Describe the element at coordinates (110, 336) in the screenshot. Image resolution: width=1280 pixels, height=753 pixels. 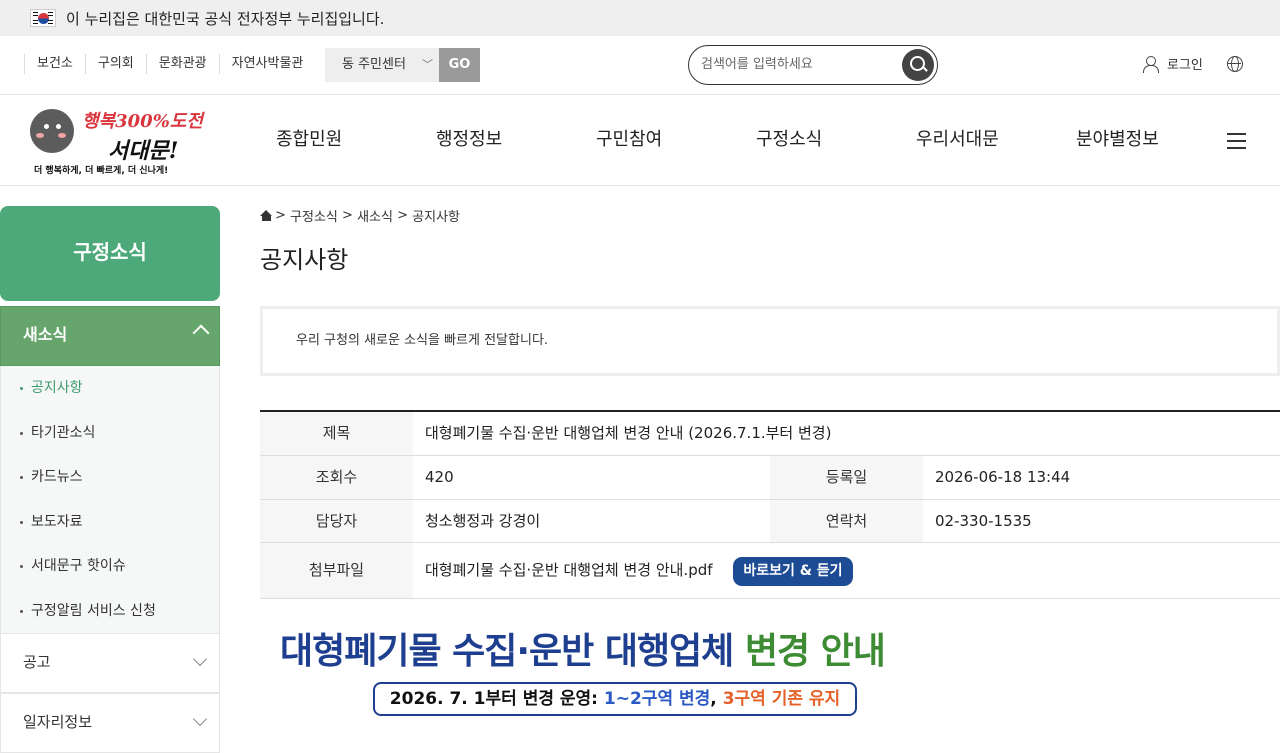
I see `sidebar-section-news: 새소식` at that location.